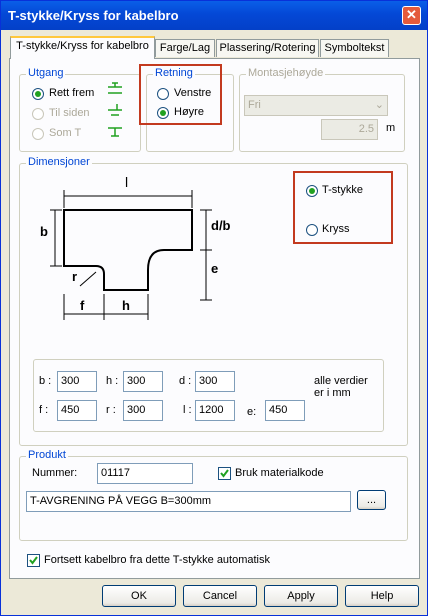 This screenshot has width=428, height=616. Describe the element at coordinates (115, 132) in the screenshot. I see `som-t-icon` at that location.